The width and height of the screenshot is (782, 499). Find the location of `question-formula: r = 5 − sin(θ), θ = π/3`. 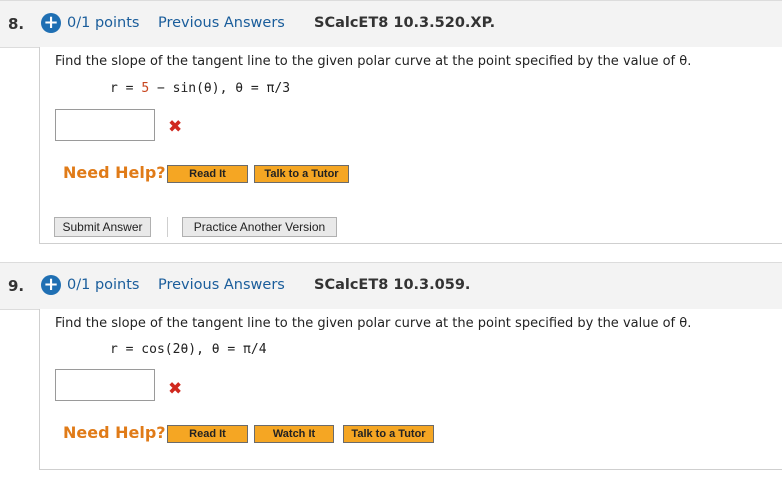

question-formula: r = 5 − sin(θ), θ = π/3 is located at coordinates (200, 88).